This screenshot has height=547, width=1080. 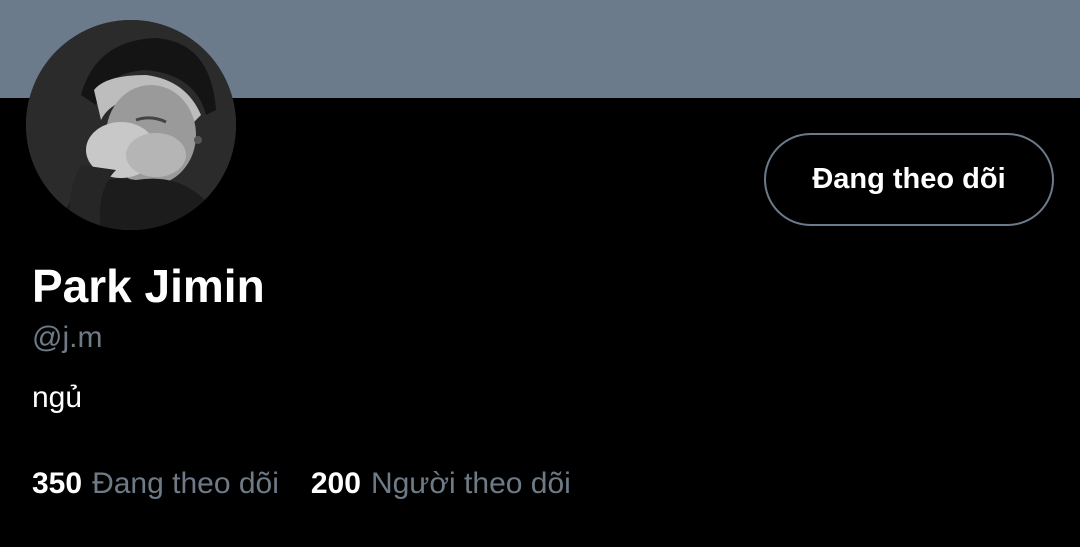 I want to click on display-name: Park Jimin, so click(x=148, y=286).